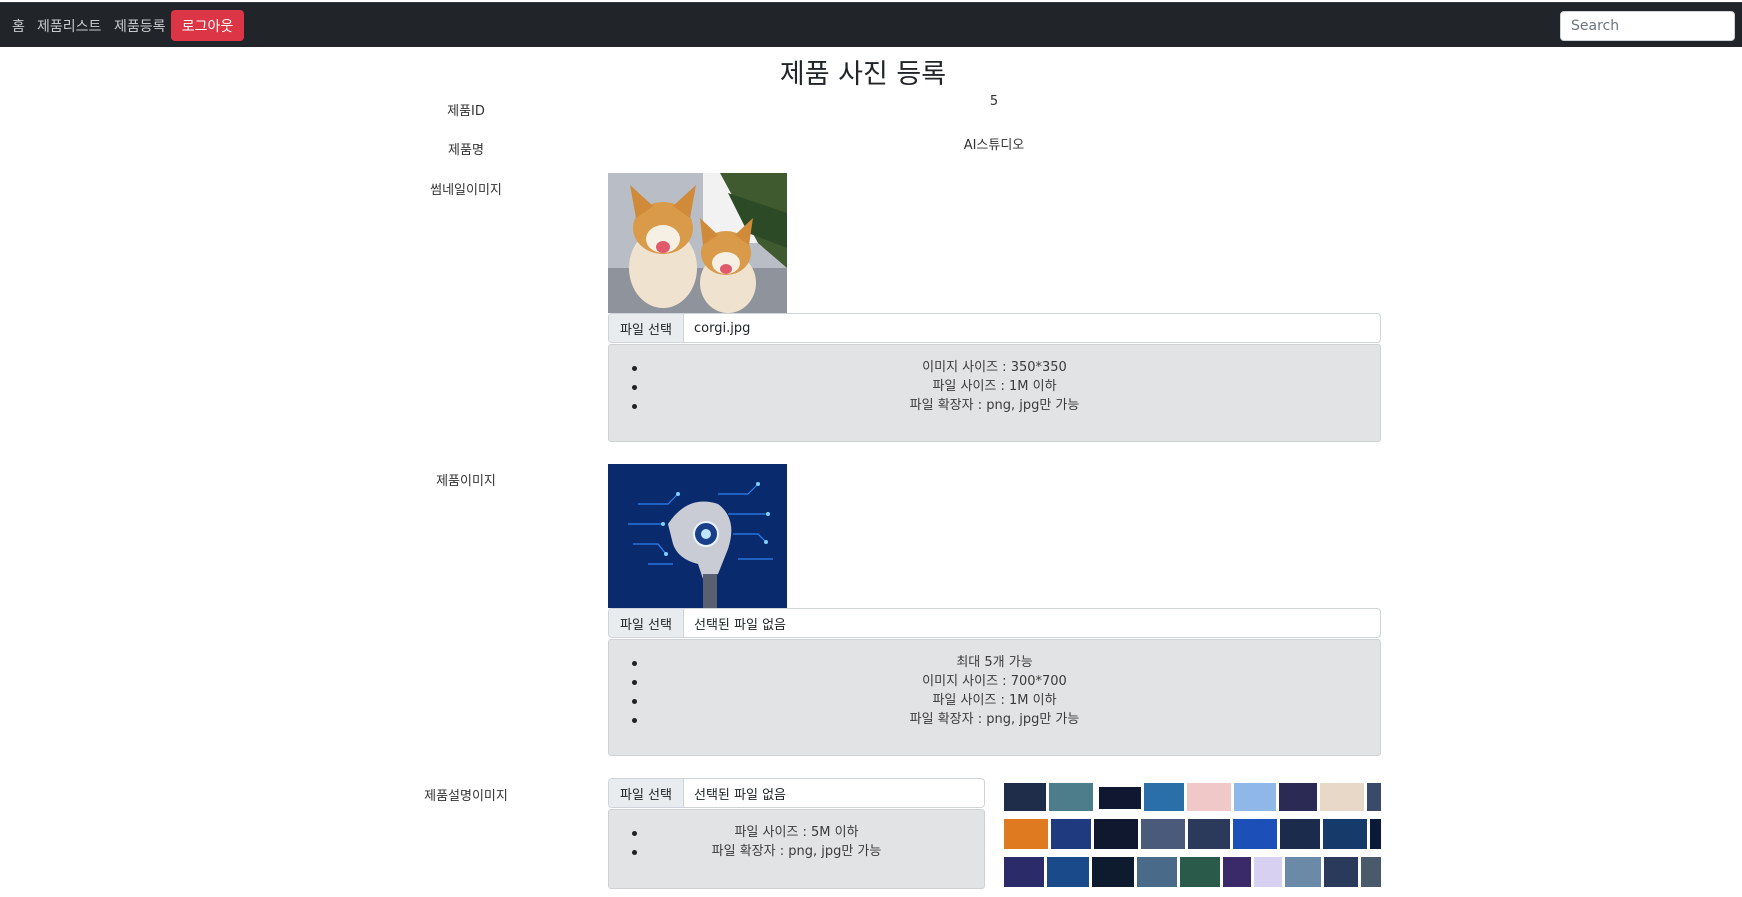  What do you see at coordinates (646, 793) in the screenshot?
I see `description-image-file-select-button: 파일 선택` at bounding box center [646, 793].